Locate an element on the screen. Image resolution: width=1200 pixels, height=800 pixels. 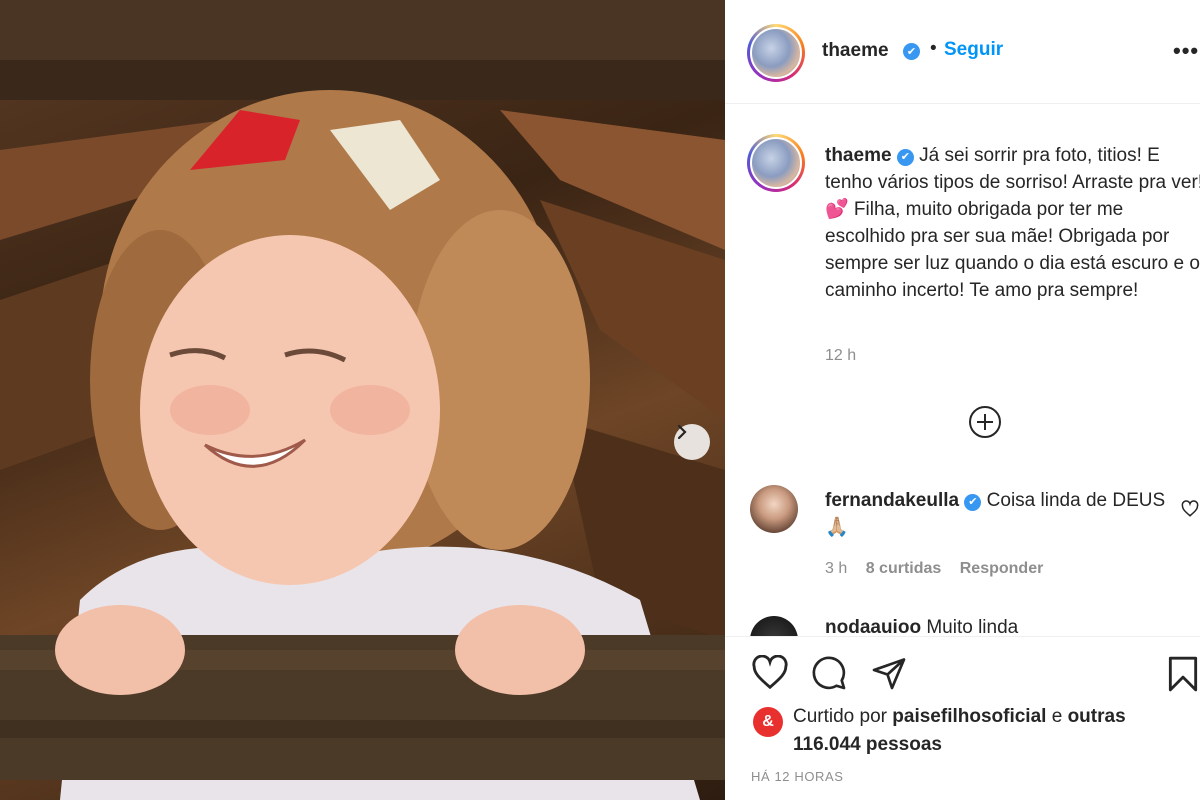
follow-button: Seguir is located at coordinates (973, 50).